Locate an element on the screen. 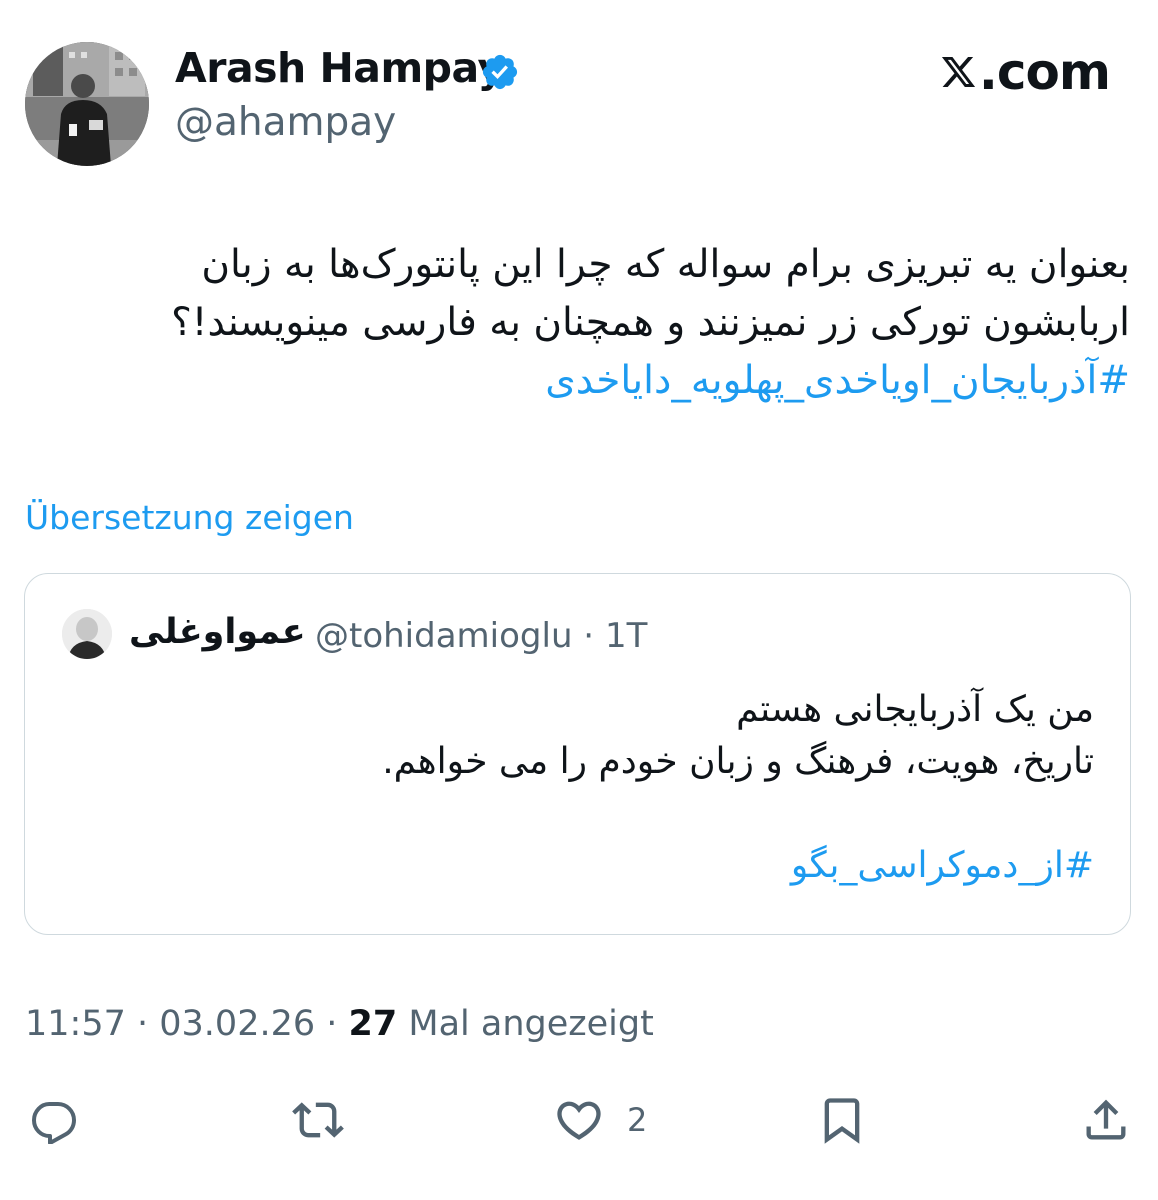 The height and width of the screenshot is (1200, 1158). retweet-button is located at coordinates (318, 1120).